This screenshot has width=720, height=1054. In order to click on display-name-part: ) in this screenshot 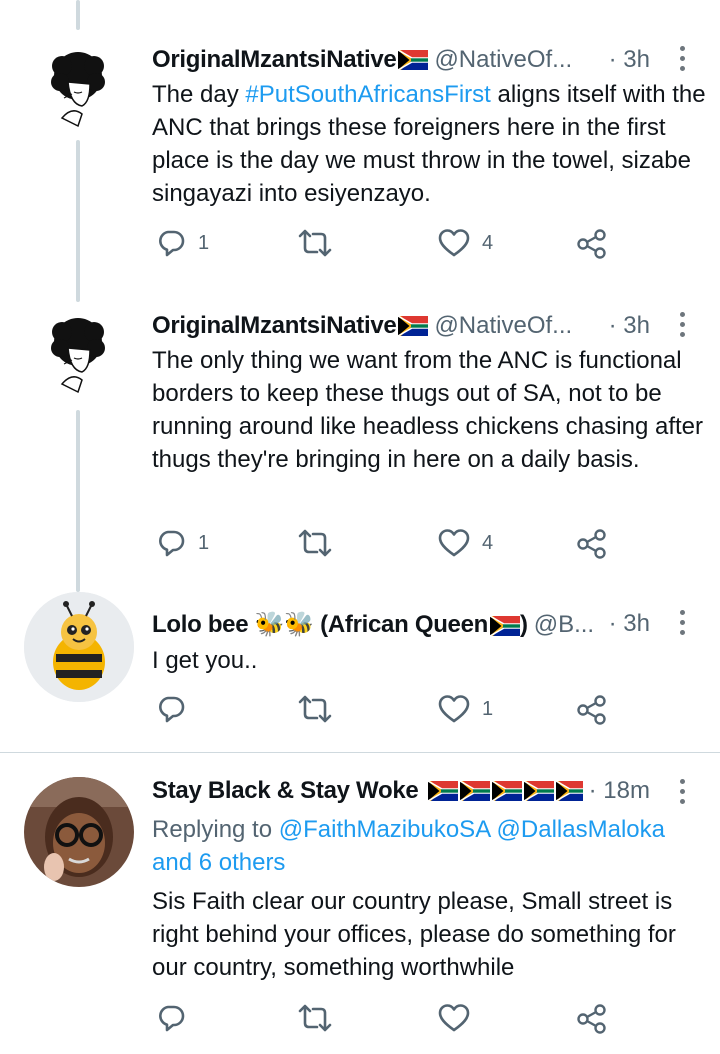, I will do `click(524, 624)`.